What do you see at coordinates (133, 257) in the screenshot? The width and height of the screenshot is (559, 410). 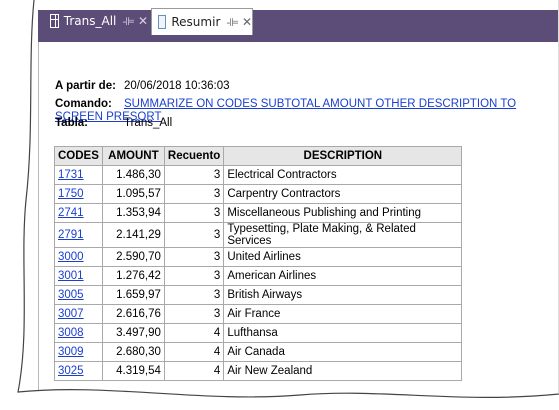 I see `amount-cell: 2.590,70` at bounding box center [133, 257].